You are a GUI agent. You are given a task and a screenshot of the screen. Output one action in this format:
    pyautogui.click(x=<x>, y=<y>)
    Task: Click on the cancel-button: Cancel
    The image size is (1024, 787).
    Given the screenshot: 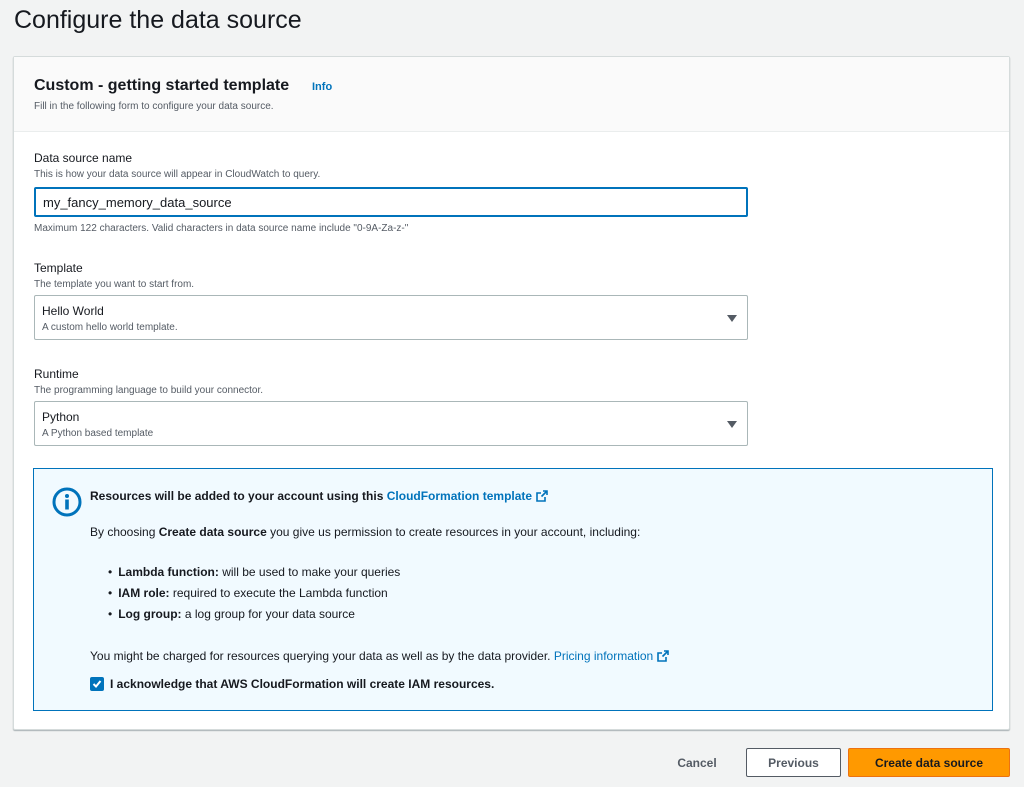 What is the action you would take?
    pyautogui.click(x=697, y=762)
    